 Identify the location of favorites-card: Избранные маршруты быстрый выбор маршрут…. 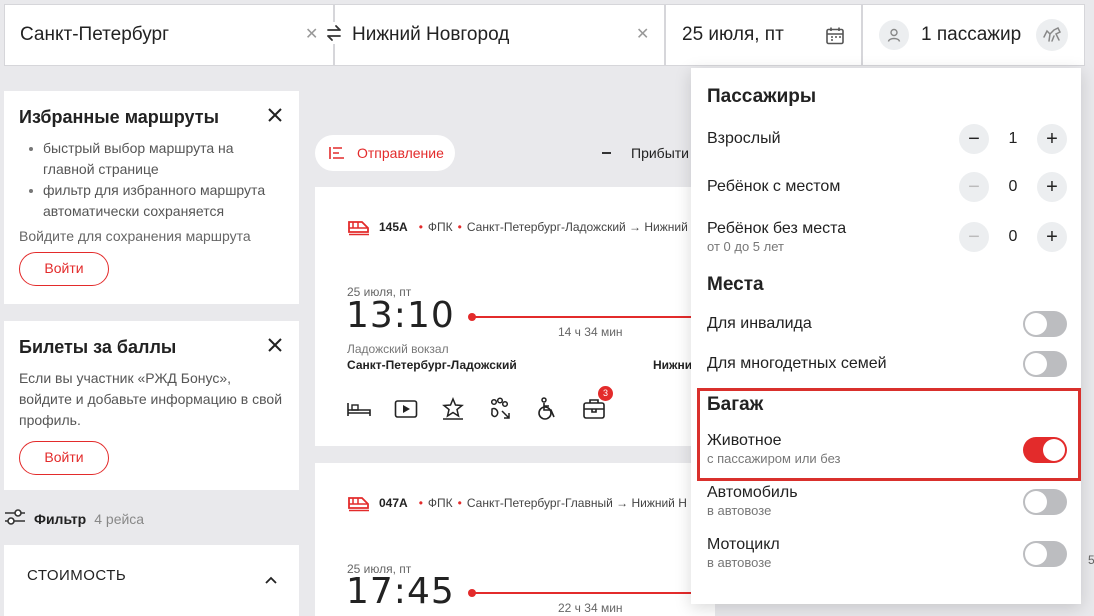
(151, 197).